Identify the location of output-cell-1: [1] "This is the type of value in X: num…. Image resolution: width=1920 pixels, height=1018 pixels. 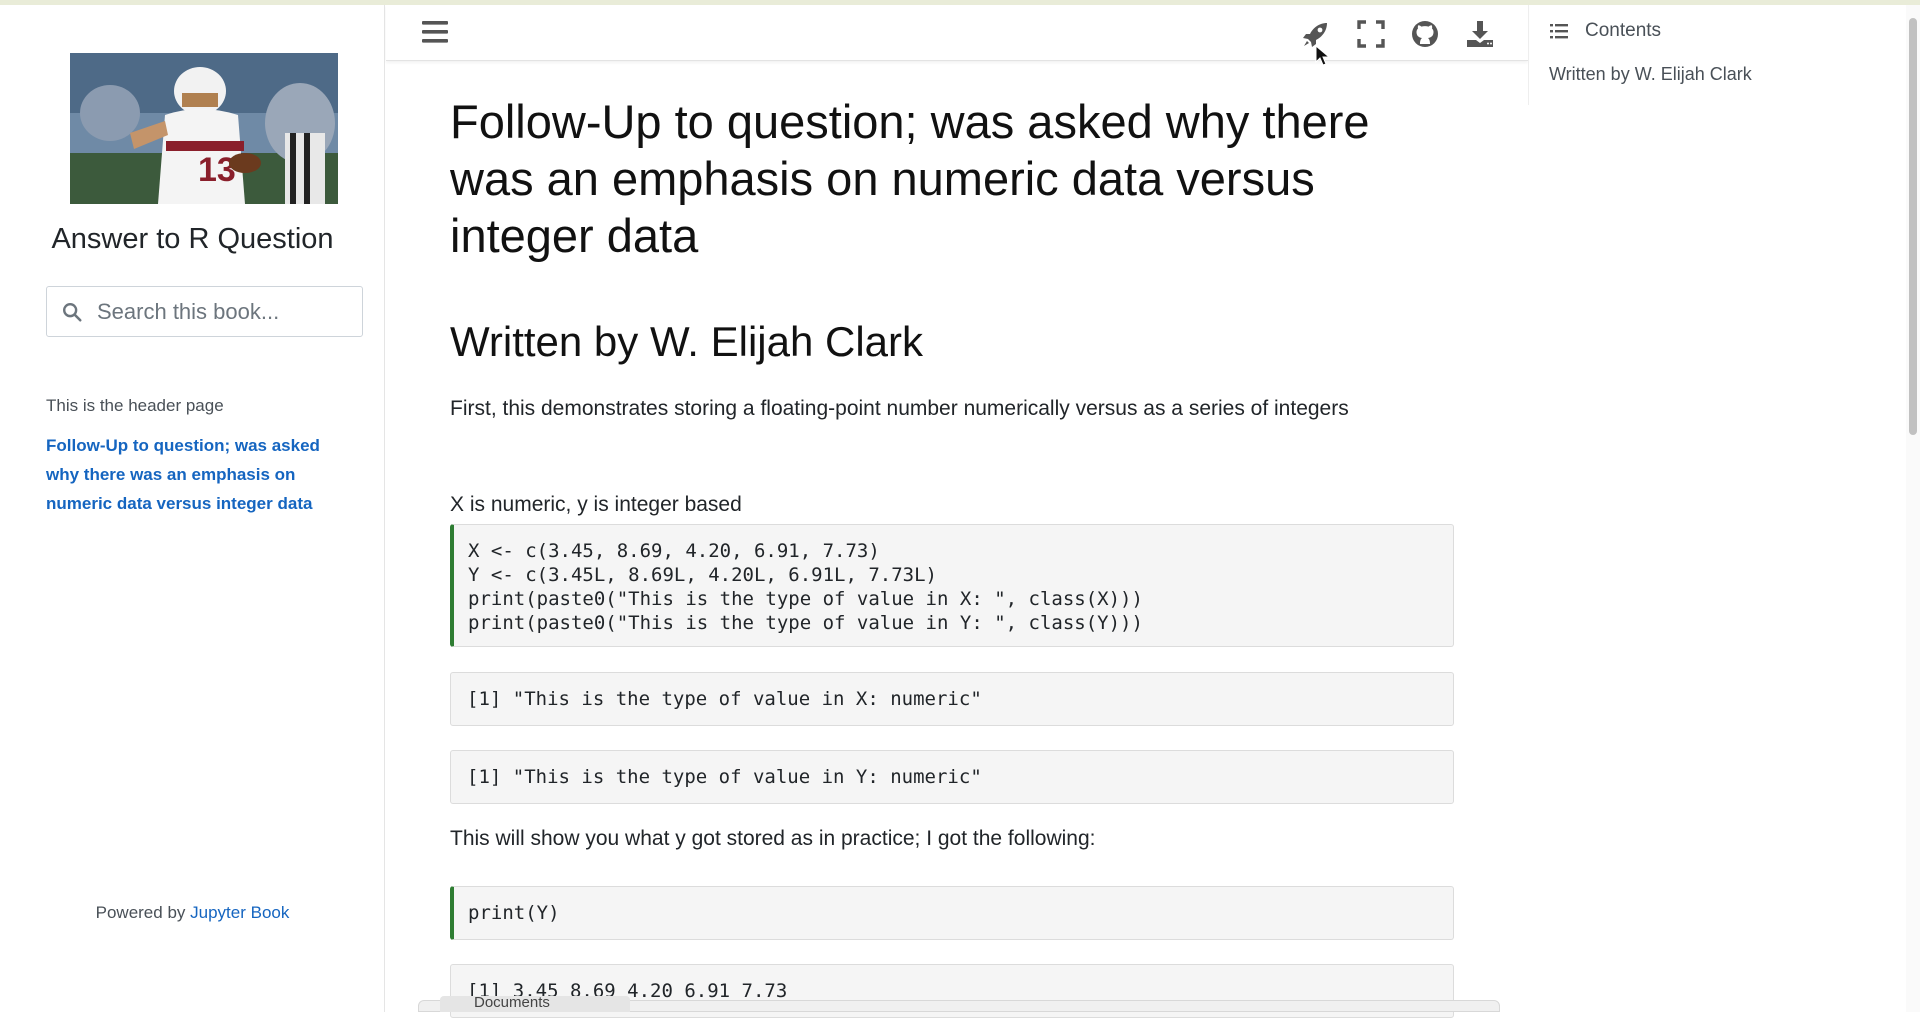
(952, 699).